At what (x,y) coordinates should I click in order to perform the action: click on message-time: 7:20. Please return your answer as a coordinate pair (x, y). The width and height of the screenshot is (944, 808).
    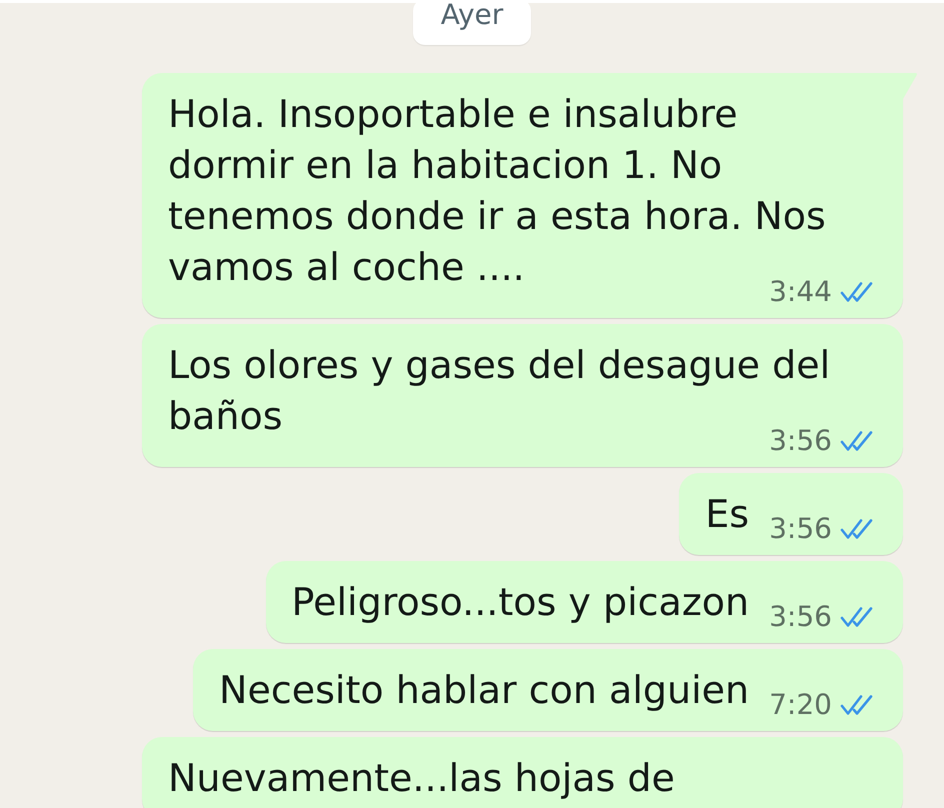
    Looking at the image, I should click on (800, 705).